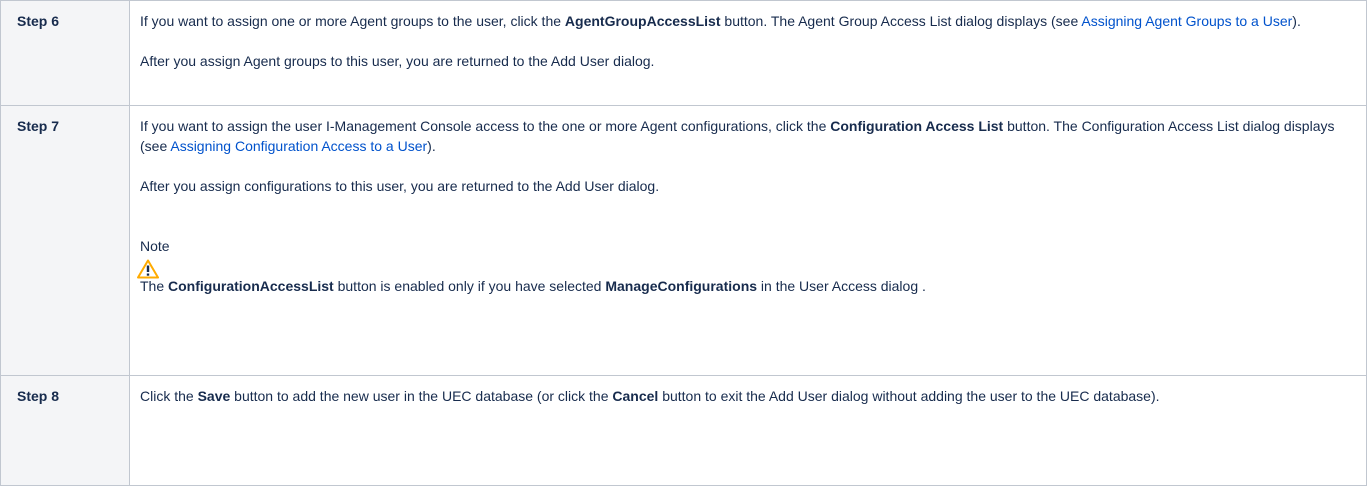 The height and width of the screenshot is (486, 1370). I want to click on text-run: Click the, so click(169, 396).